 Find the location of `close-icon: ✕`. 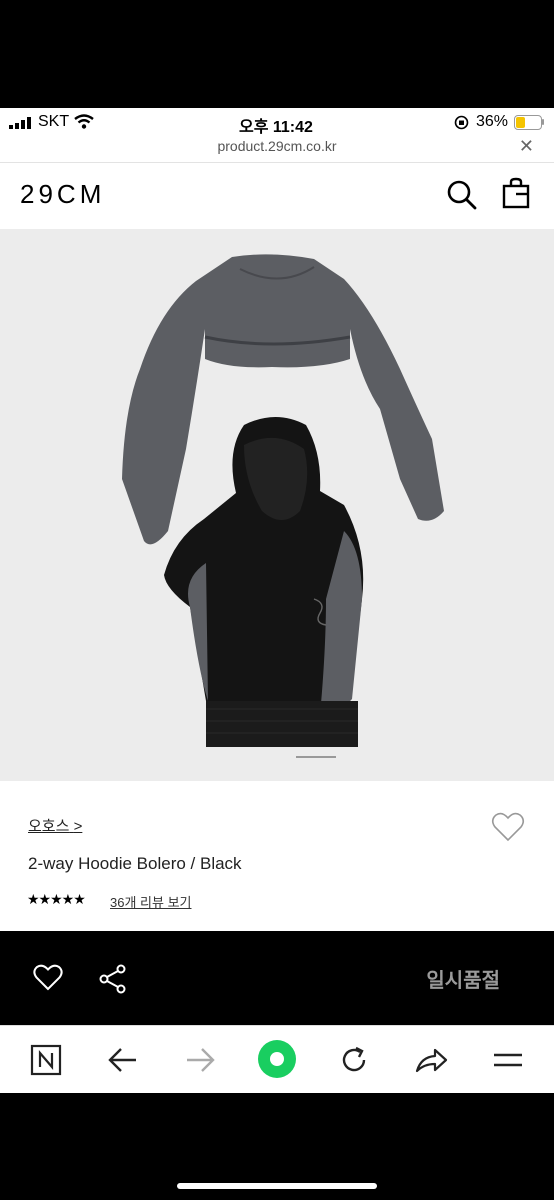

close-icon: ✕ is located at coordinates (526, 146).